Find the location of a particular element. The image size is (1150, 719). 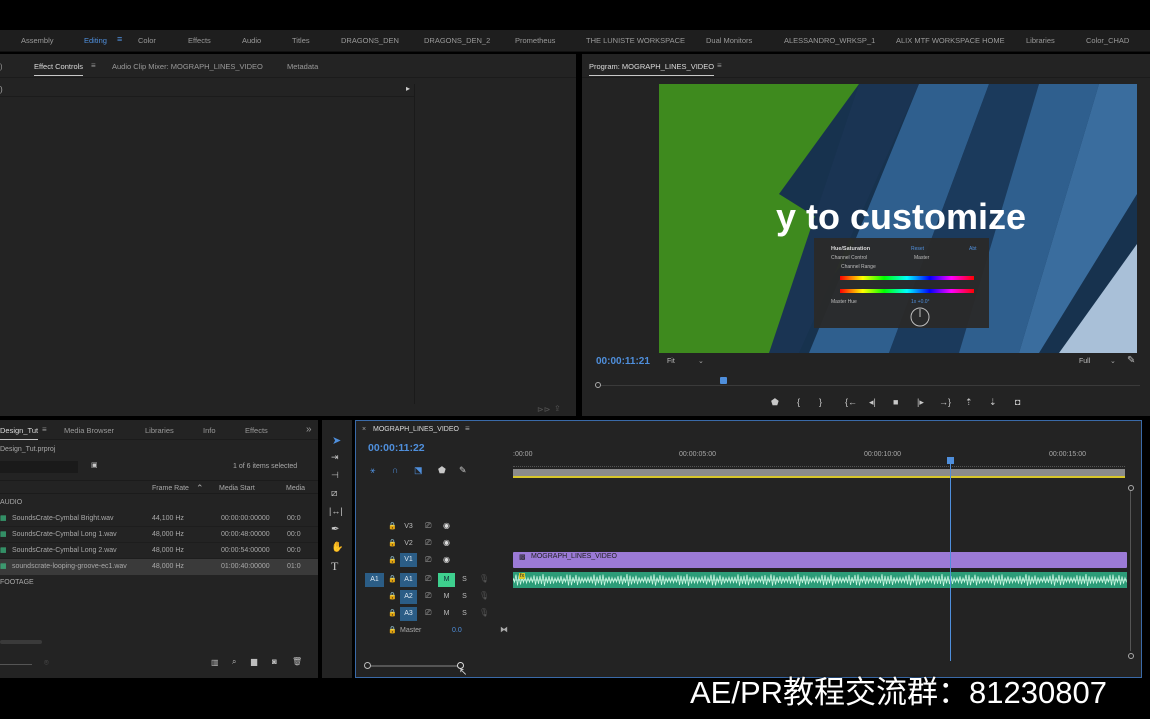

workspace-dragons-den: DRAGONS_DEN is located at coordinates (370, 40).